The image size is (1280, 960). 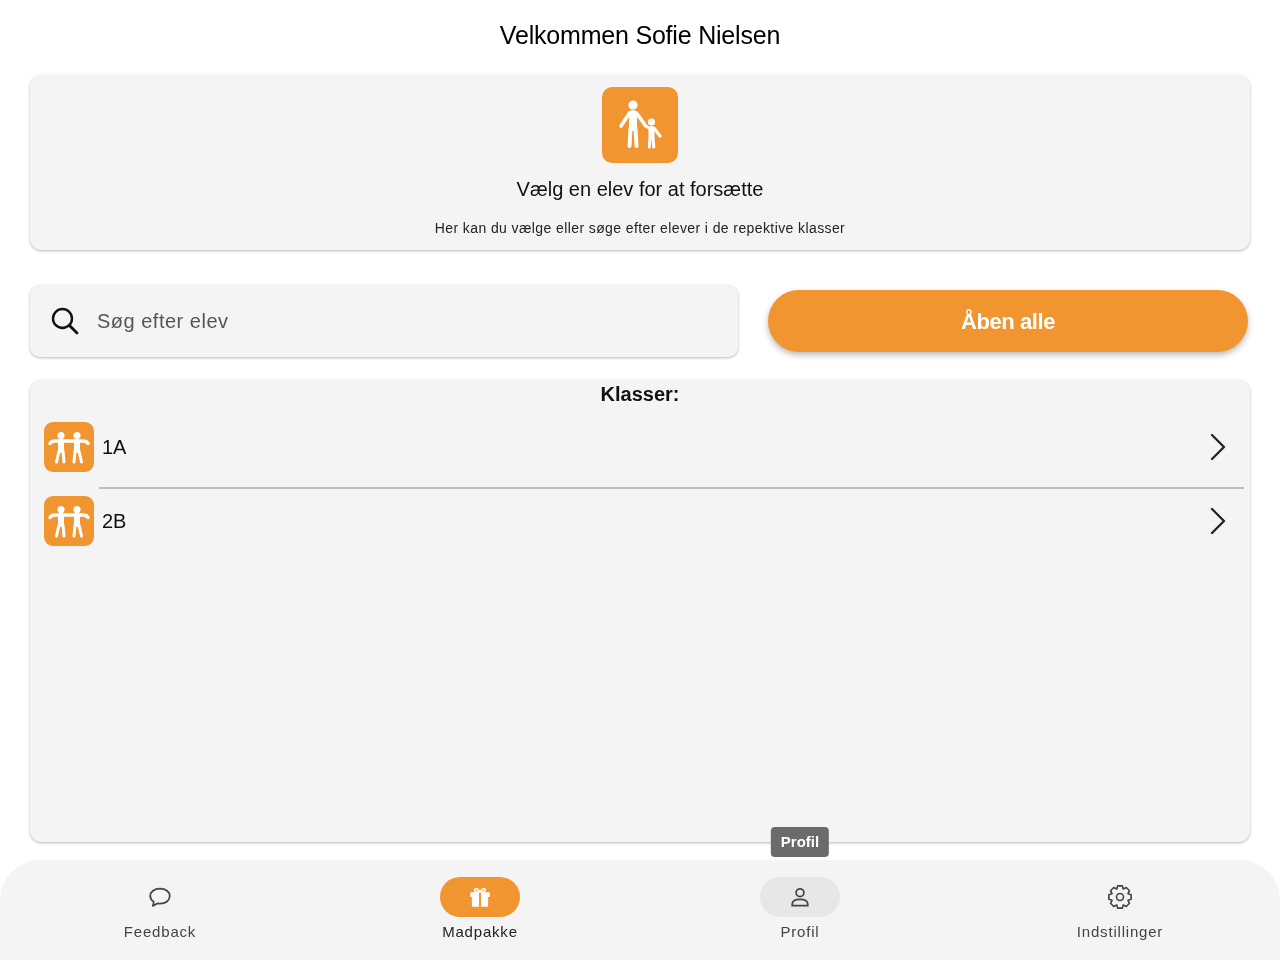 I want to click on tooltip: Profil, so click(x=800, y=842).